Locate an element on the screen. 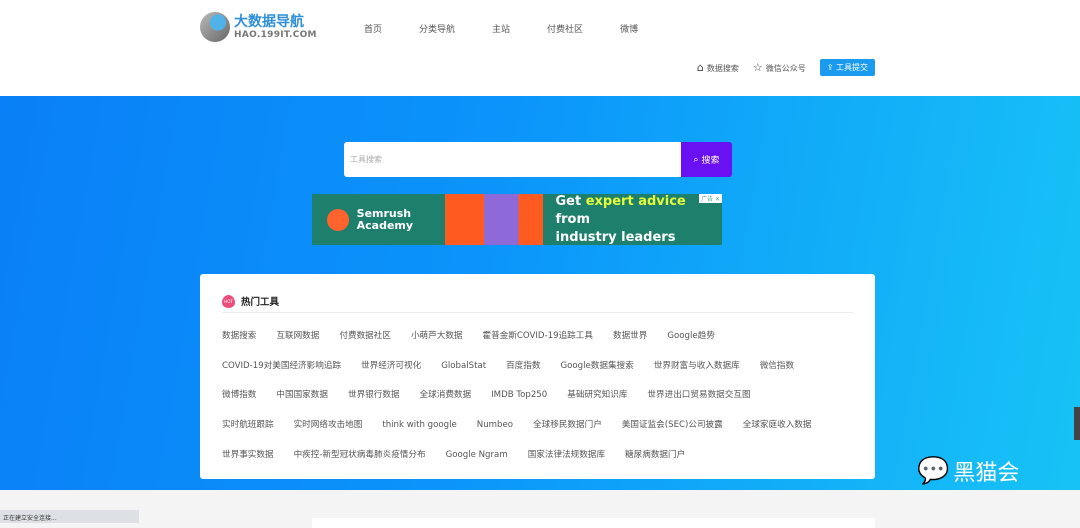 The width and height of the screenshot is (1080, 528). hot-tool-link: 基础研究知识库 is located at coordinates (597, 400).